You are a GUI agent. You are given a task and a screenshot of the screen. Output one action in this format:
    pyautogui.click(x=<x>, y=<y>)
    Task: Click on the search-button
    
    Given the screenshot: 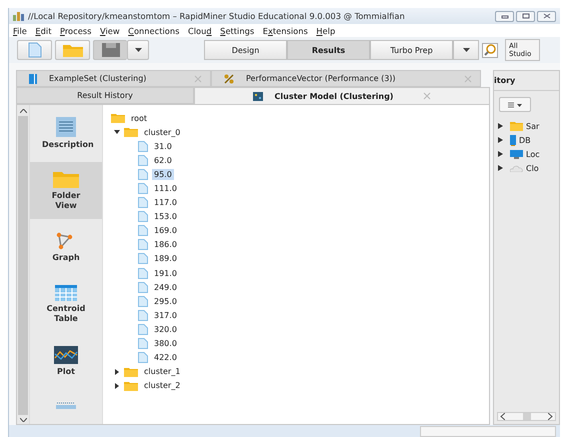 What is the action you would take?
    pyautogui.click(x=490, y=50)
    